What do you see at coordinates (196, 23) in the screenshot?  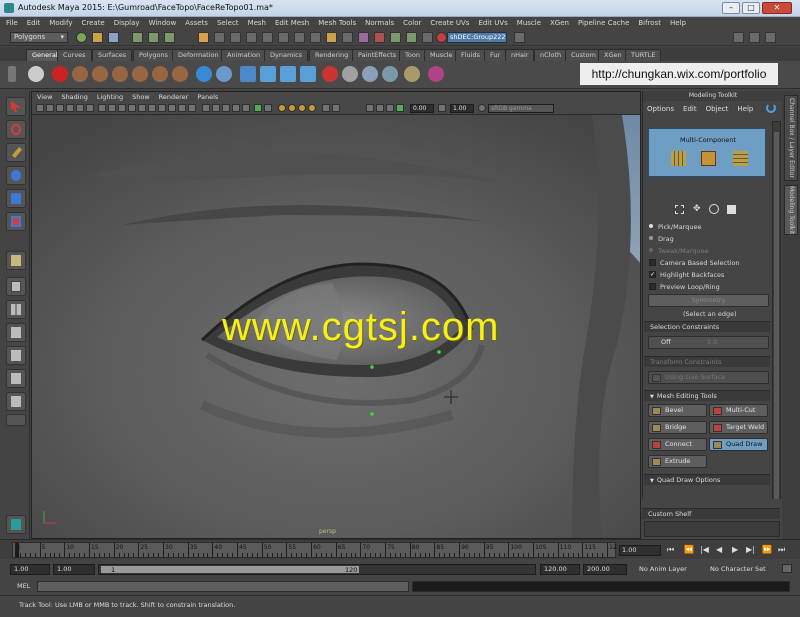 I see `menu-assets: Assets` at bounding box center [196, 23].